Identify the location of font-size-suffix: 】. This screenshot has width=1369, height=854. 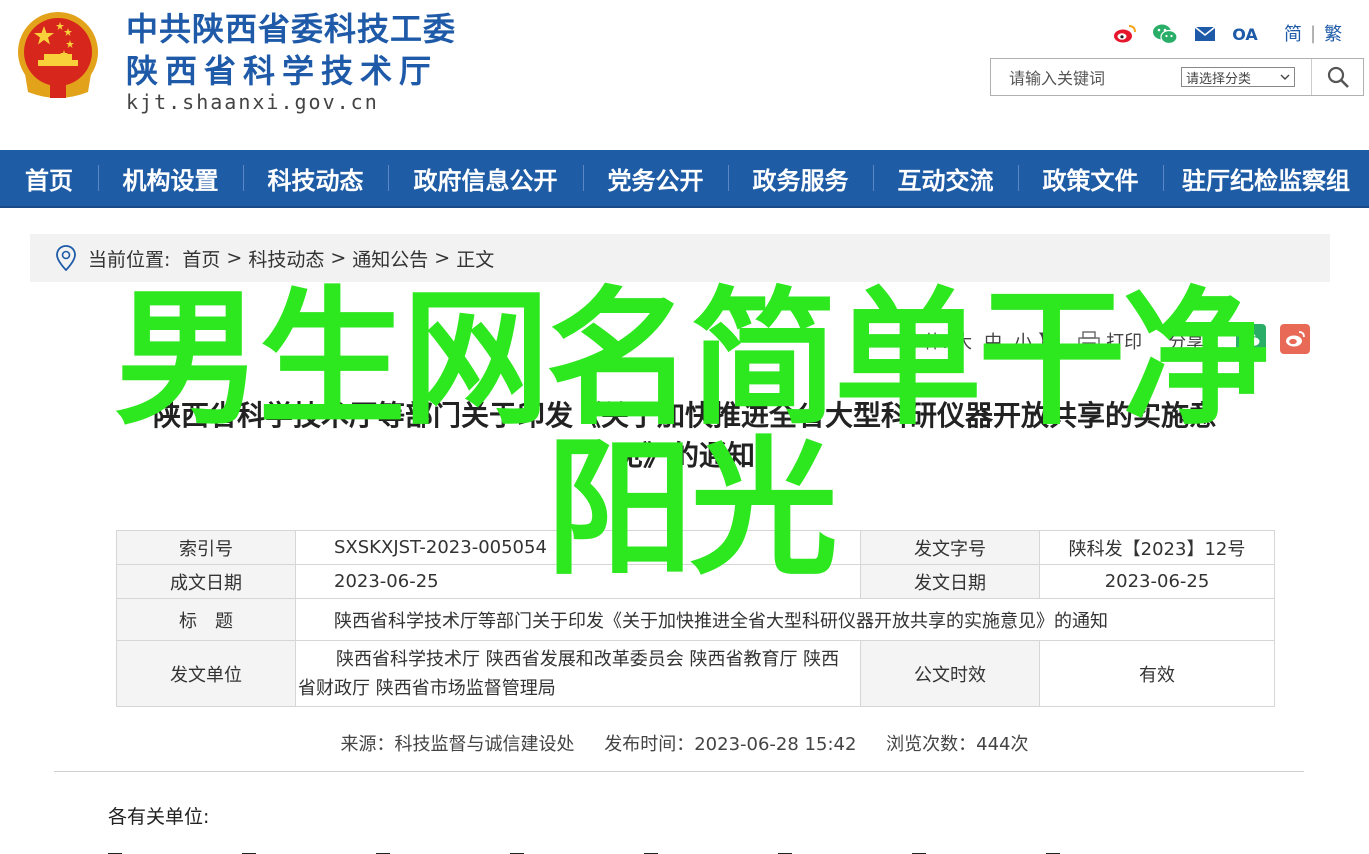
(1047, 342).